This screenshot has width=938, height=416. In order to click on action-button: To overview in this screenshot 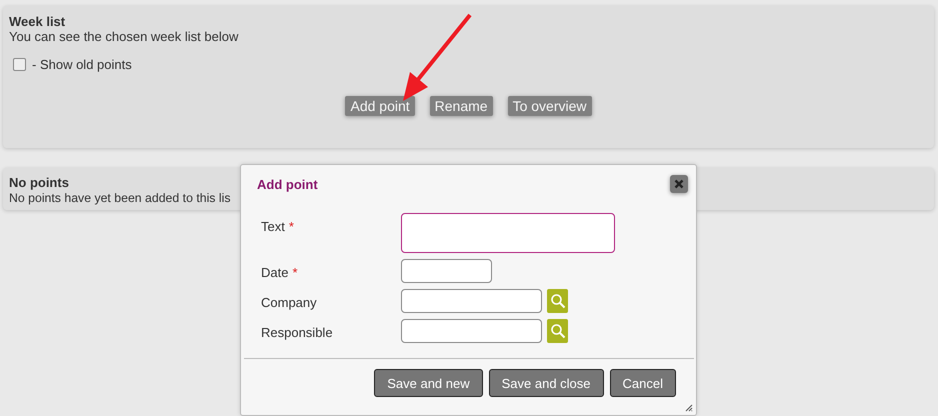, I will do `click(550, 106)`.